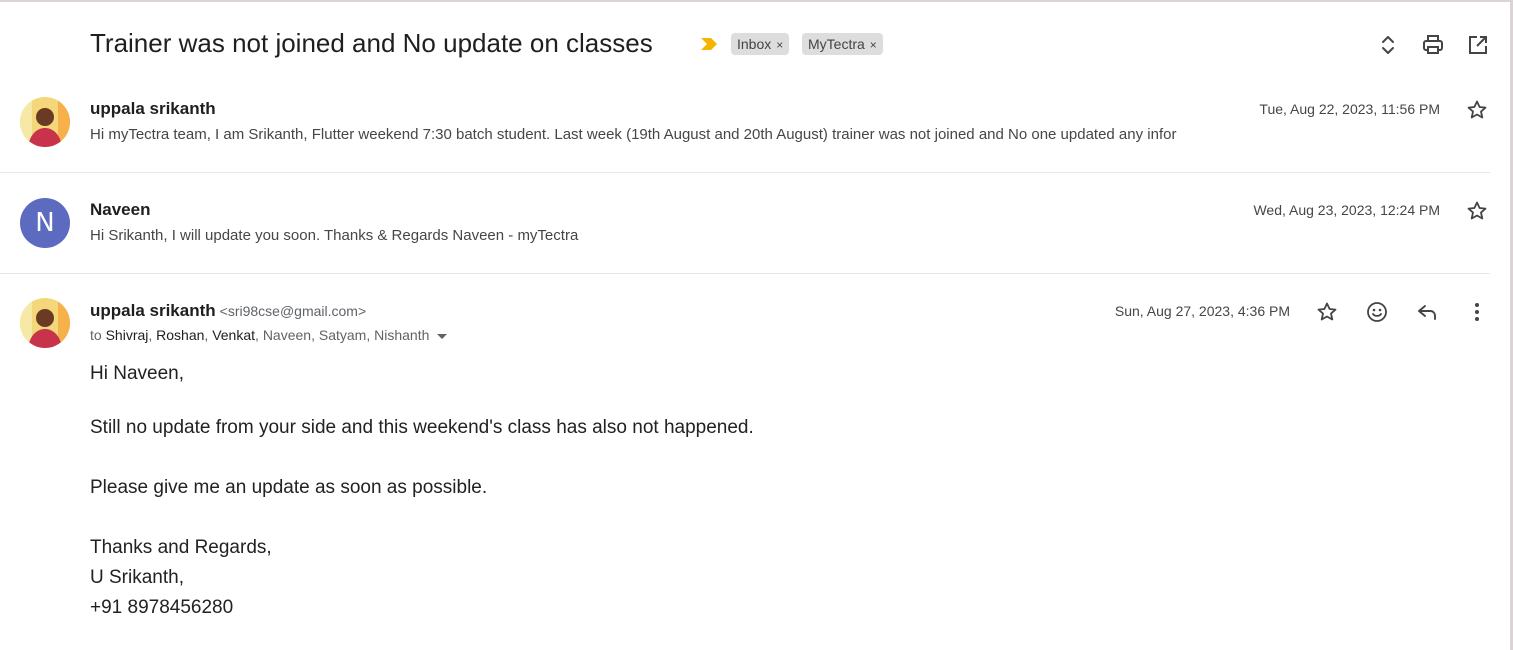  I want to click on recipient-name: Satyam, so click(342, 335).